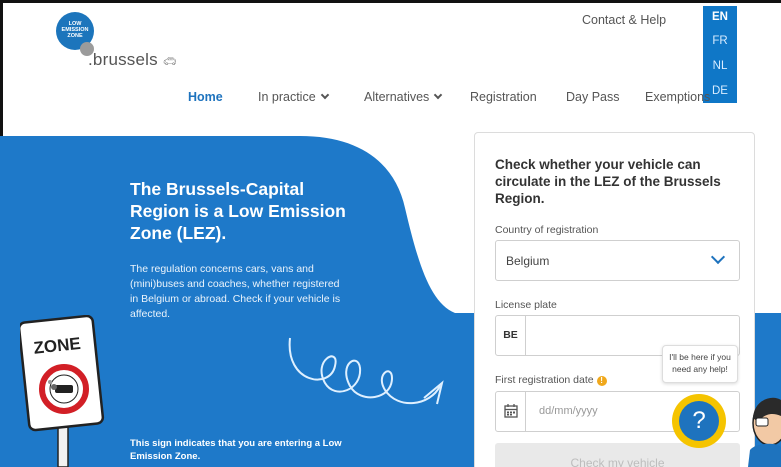  I want to click on contact-help-link: Contact & Help, so click(624, 20).